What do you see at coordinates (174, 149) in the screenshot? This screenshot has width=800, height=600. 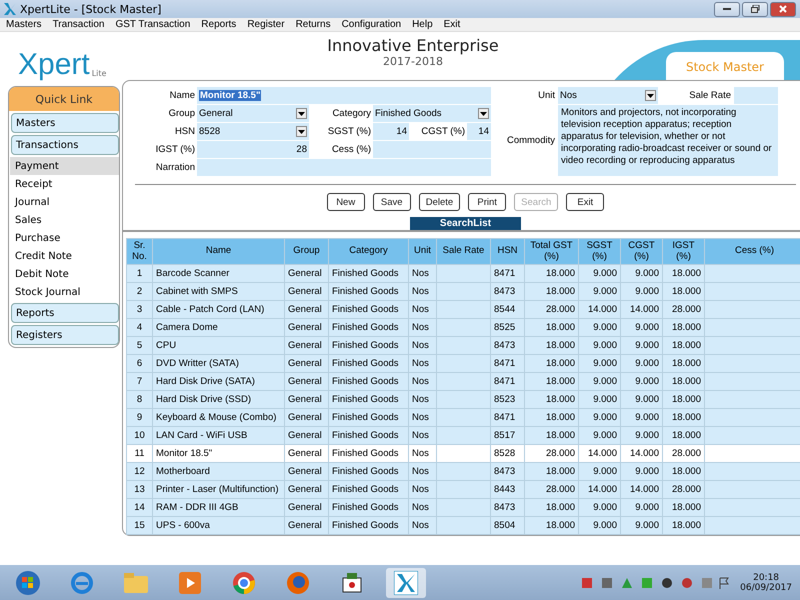 I see `field-label: IGST (%)` at bounding box center [174, 149].